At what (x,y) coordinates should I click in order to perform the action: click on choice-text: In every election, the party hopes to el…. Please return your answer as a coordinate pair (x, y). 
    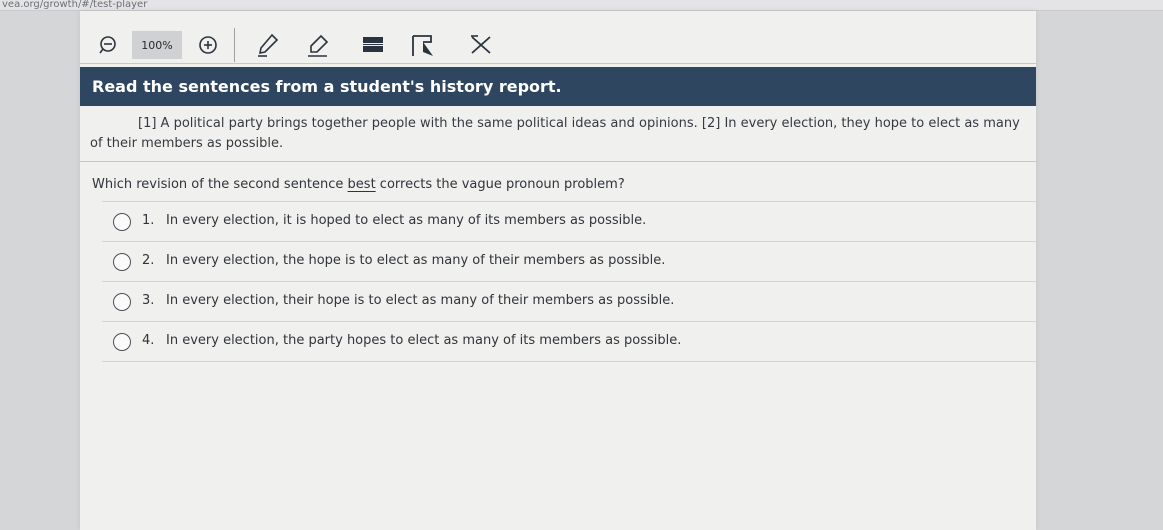
    Looking at the image, I should click on (424, 340).